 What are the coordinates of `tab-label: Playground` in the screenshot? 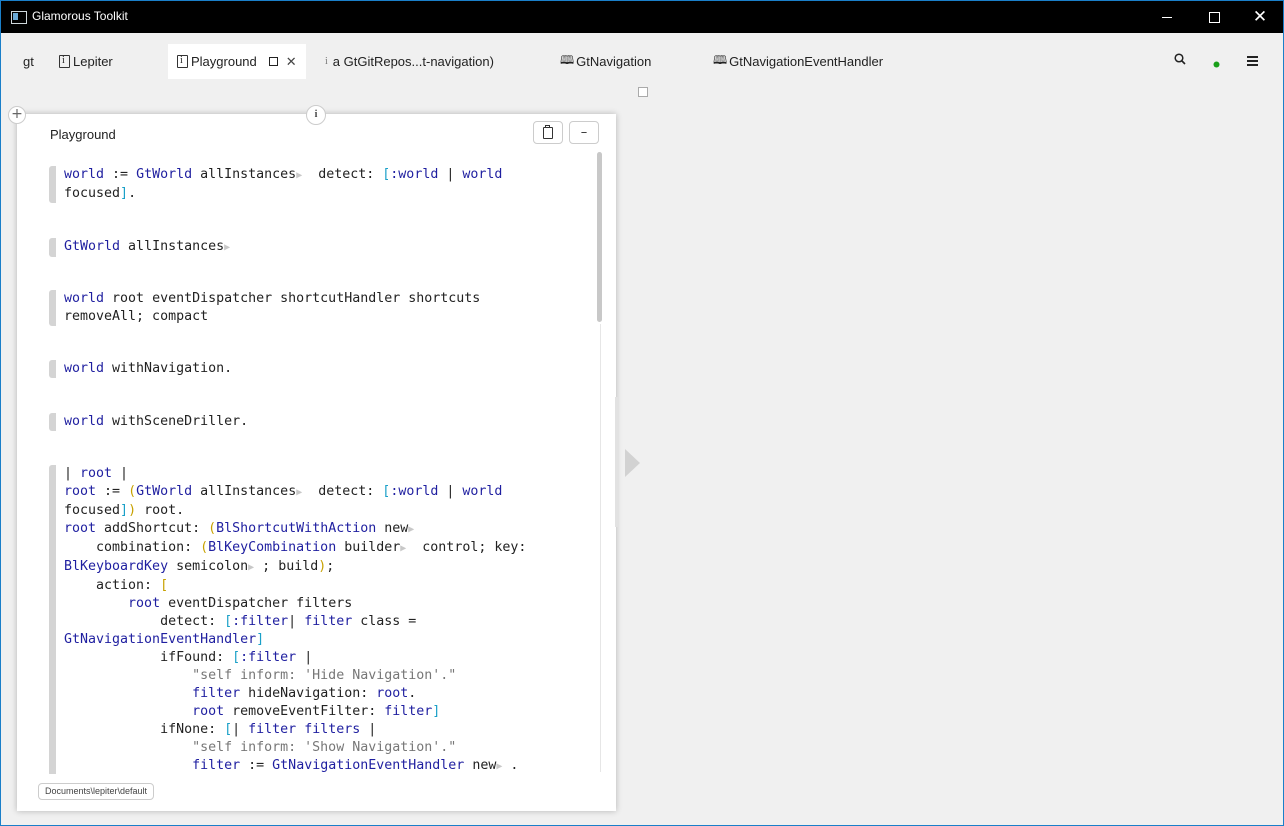 It's located at (224, 61).